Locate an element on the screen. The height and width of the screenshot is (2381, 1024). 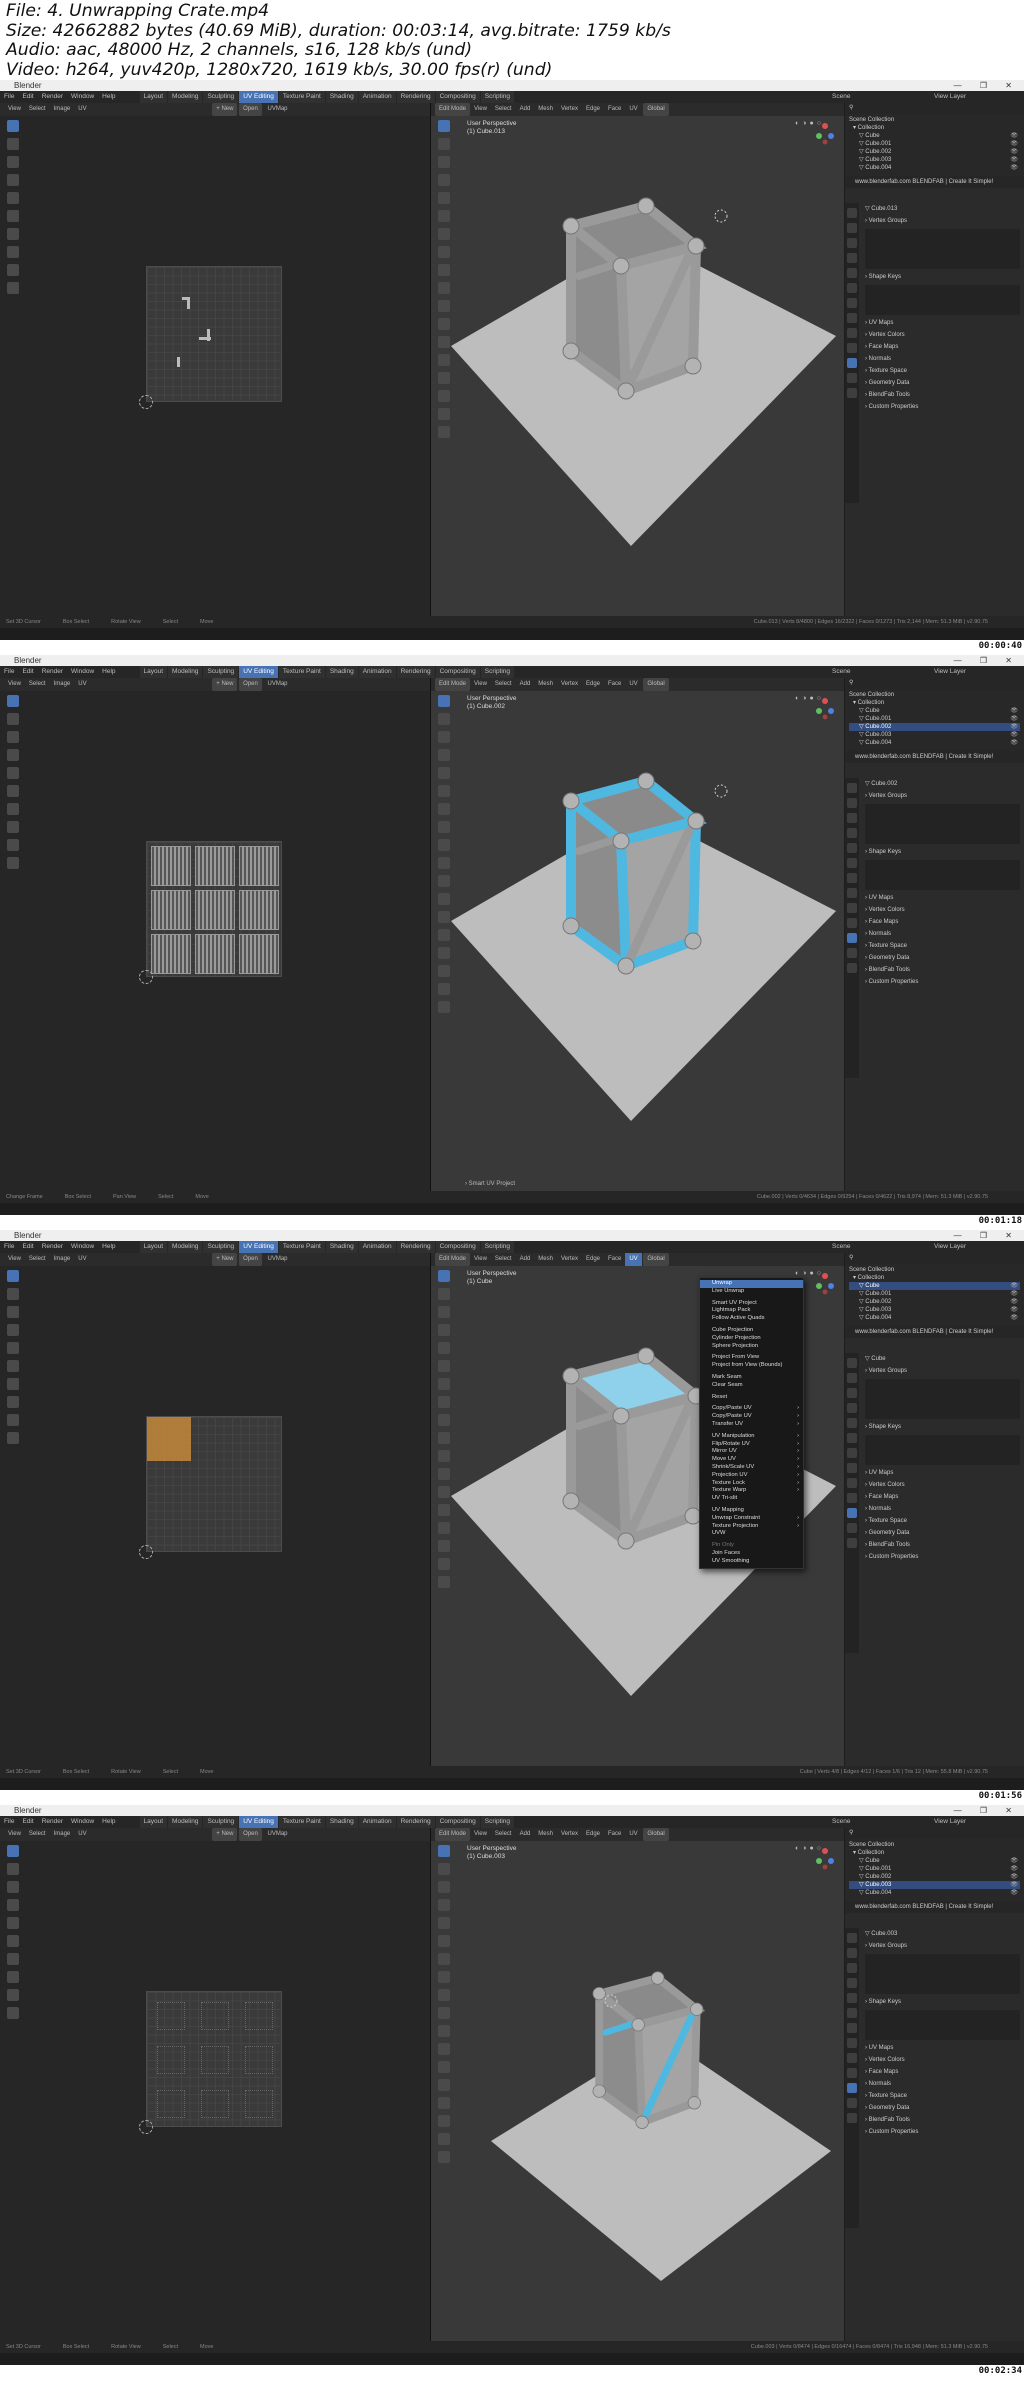
workspace-tab: Texture Paint is located at coordinates (301, 672).